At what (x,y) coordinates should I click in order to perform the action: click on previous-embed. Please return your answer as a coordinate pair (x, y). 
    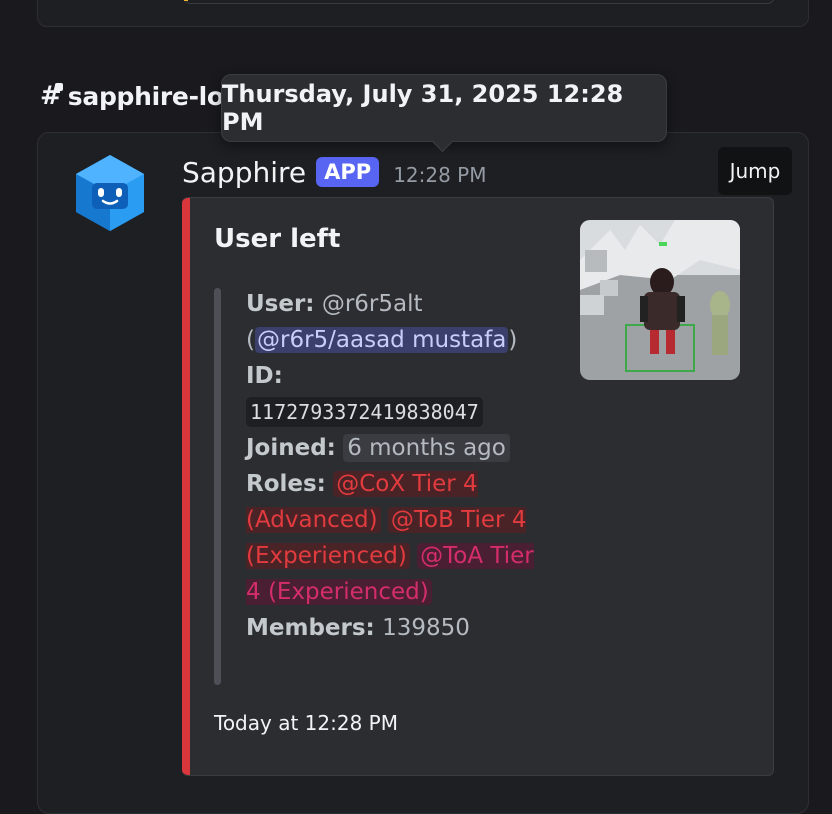
    Looking at the image, I should click on (479, 2).